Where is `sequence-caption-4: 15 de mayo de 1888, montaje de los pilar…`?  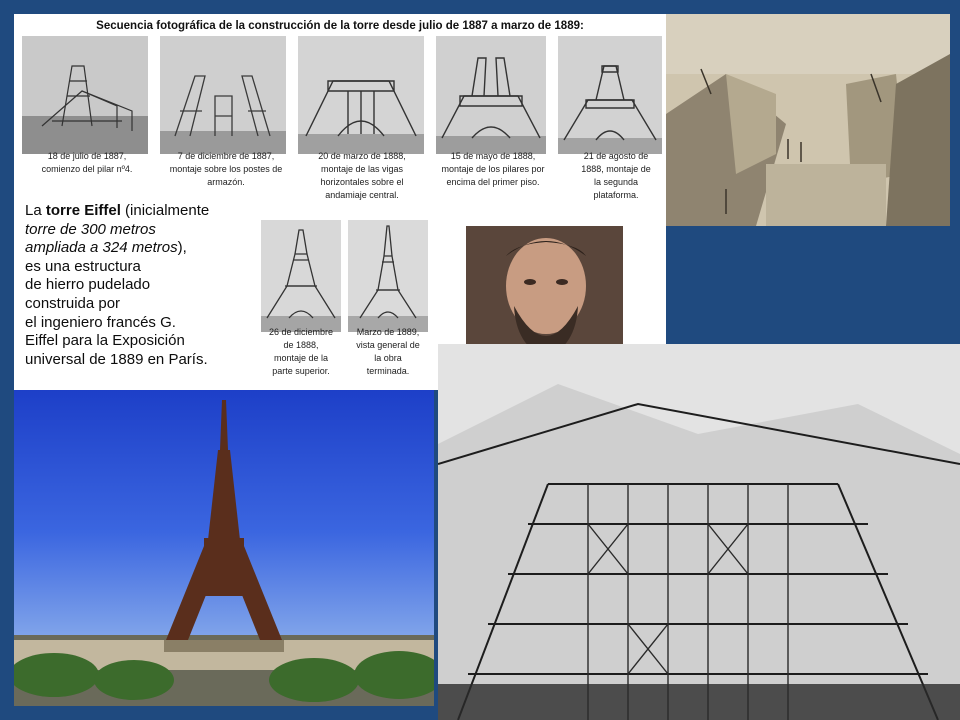 sequence-caption-4: 15 de mayo de 1888, montaje de los pilar… is located at coordinates (493, 169).